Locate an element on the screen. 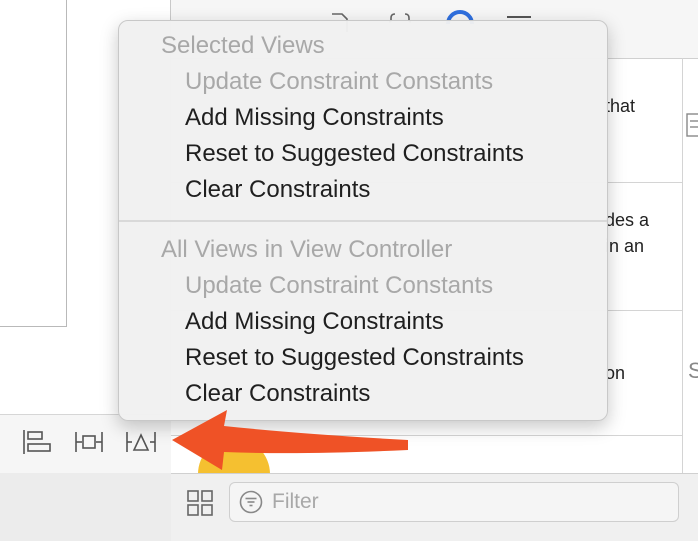 Image resolution: width=698 pixels, height=541 pixels. menu-item-update-constraint-constants-all: Update Constraint Constants is located at coordinates (339, 285).